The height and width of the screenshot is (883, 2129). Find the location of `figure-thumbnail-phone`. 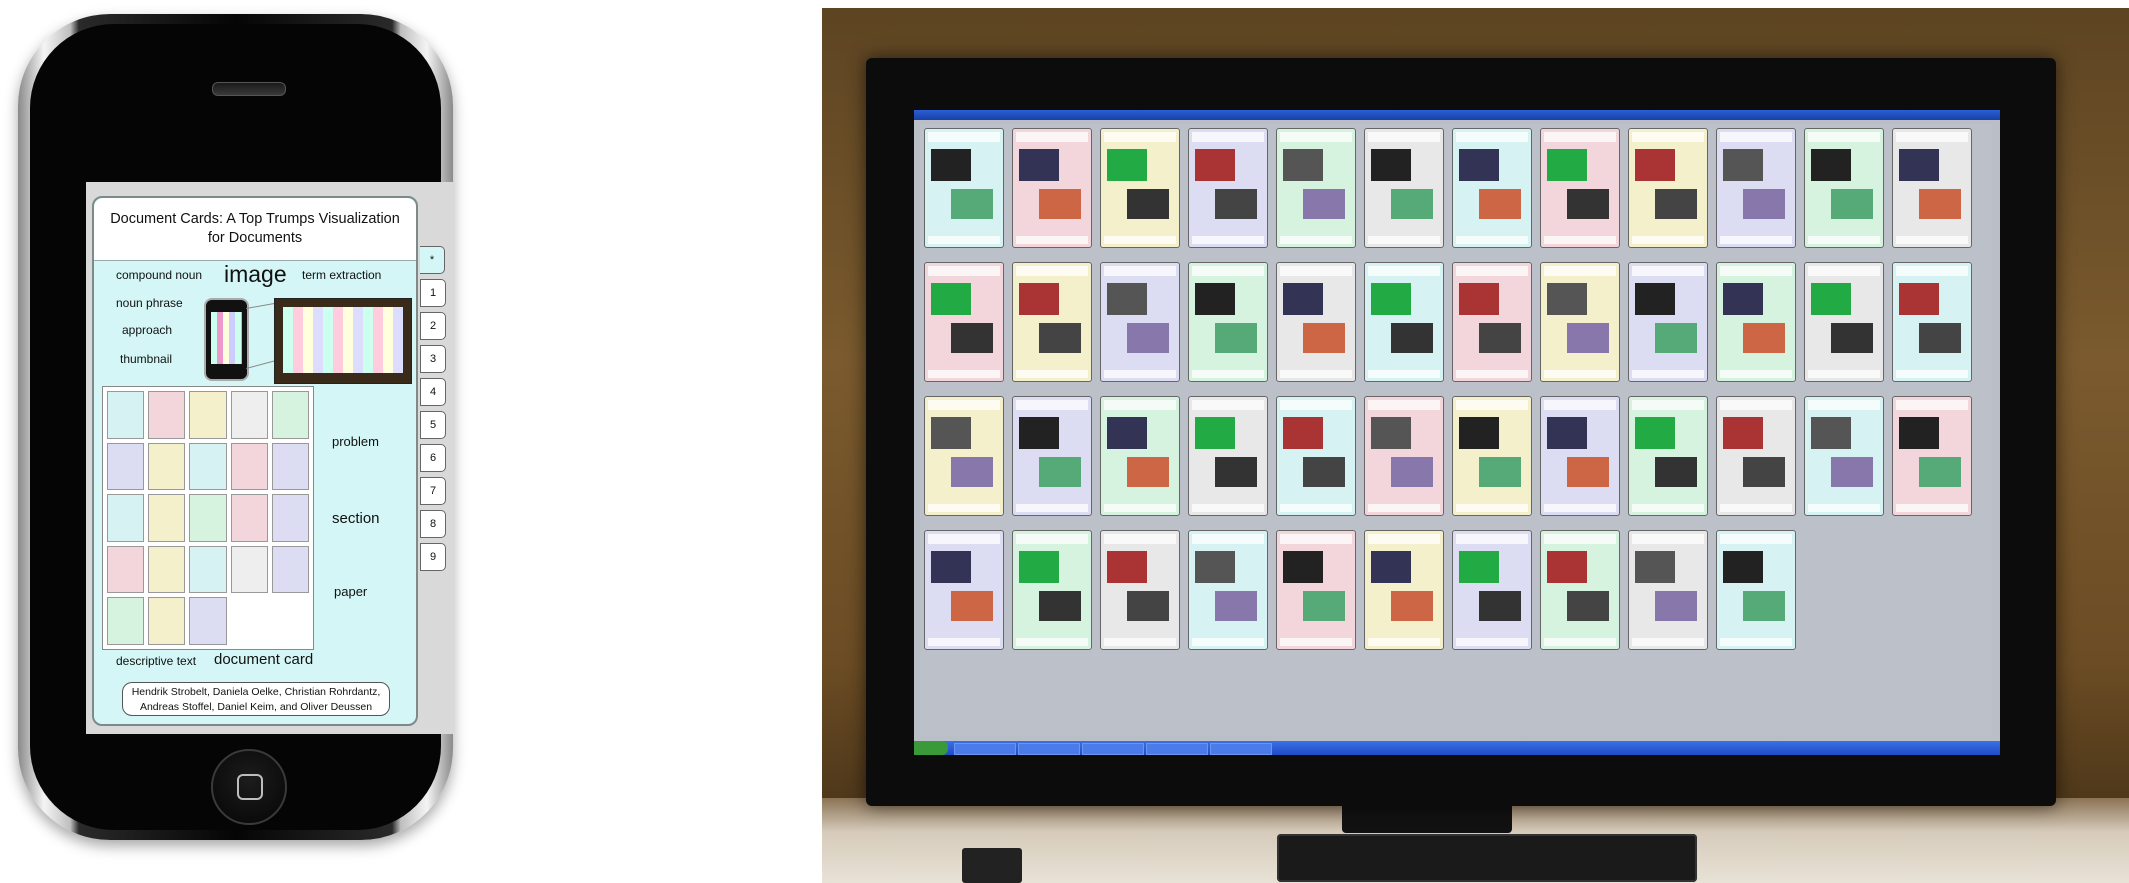

figure-thumbnail-phone is located at coordinates (226, 339).